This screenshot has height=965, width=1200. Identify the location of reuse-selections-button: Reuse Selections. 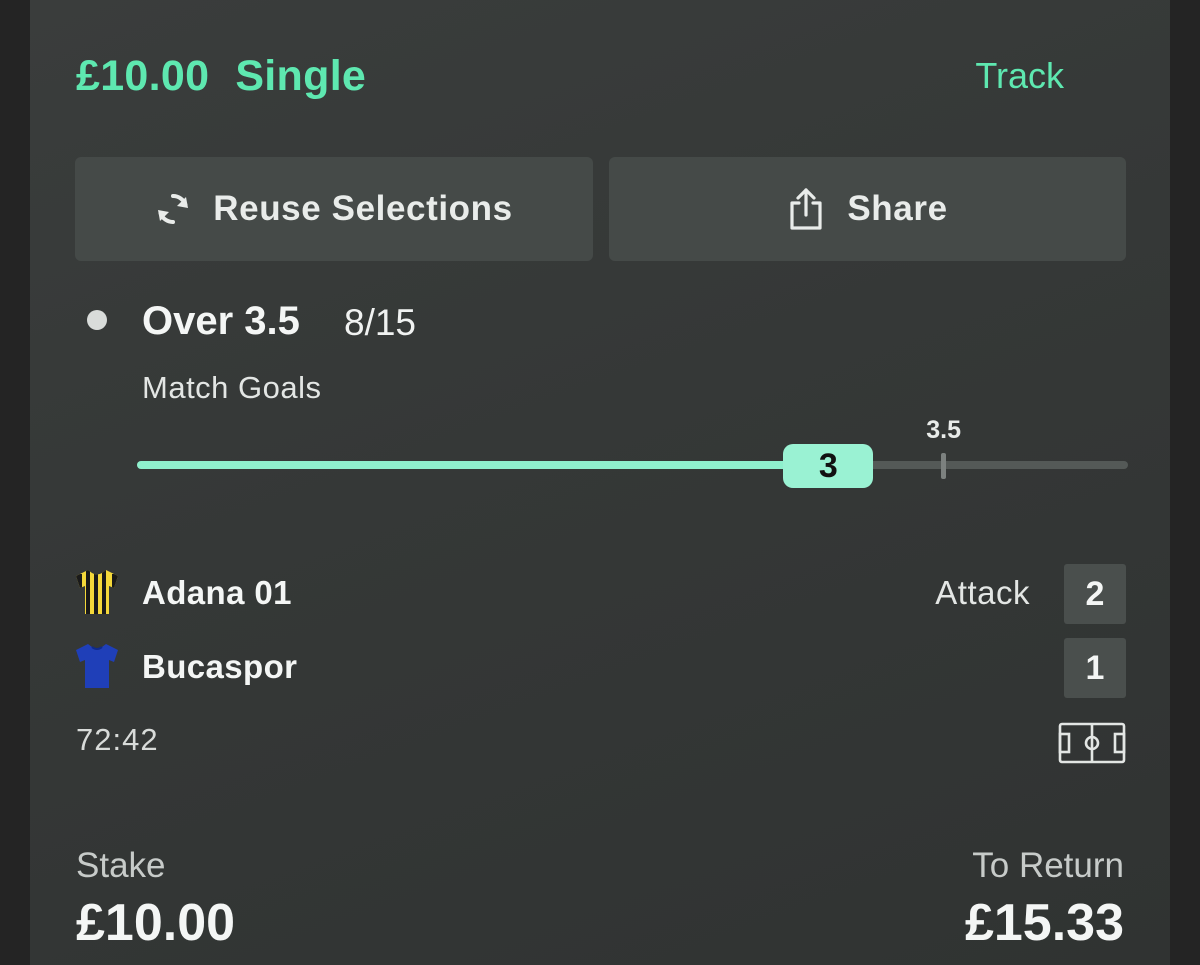
(334, 209).